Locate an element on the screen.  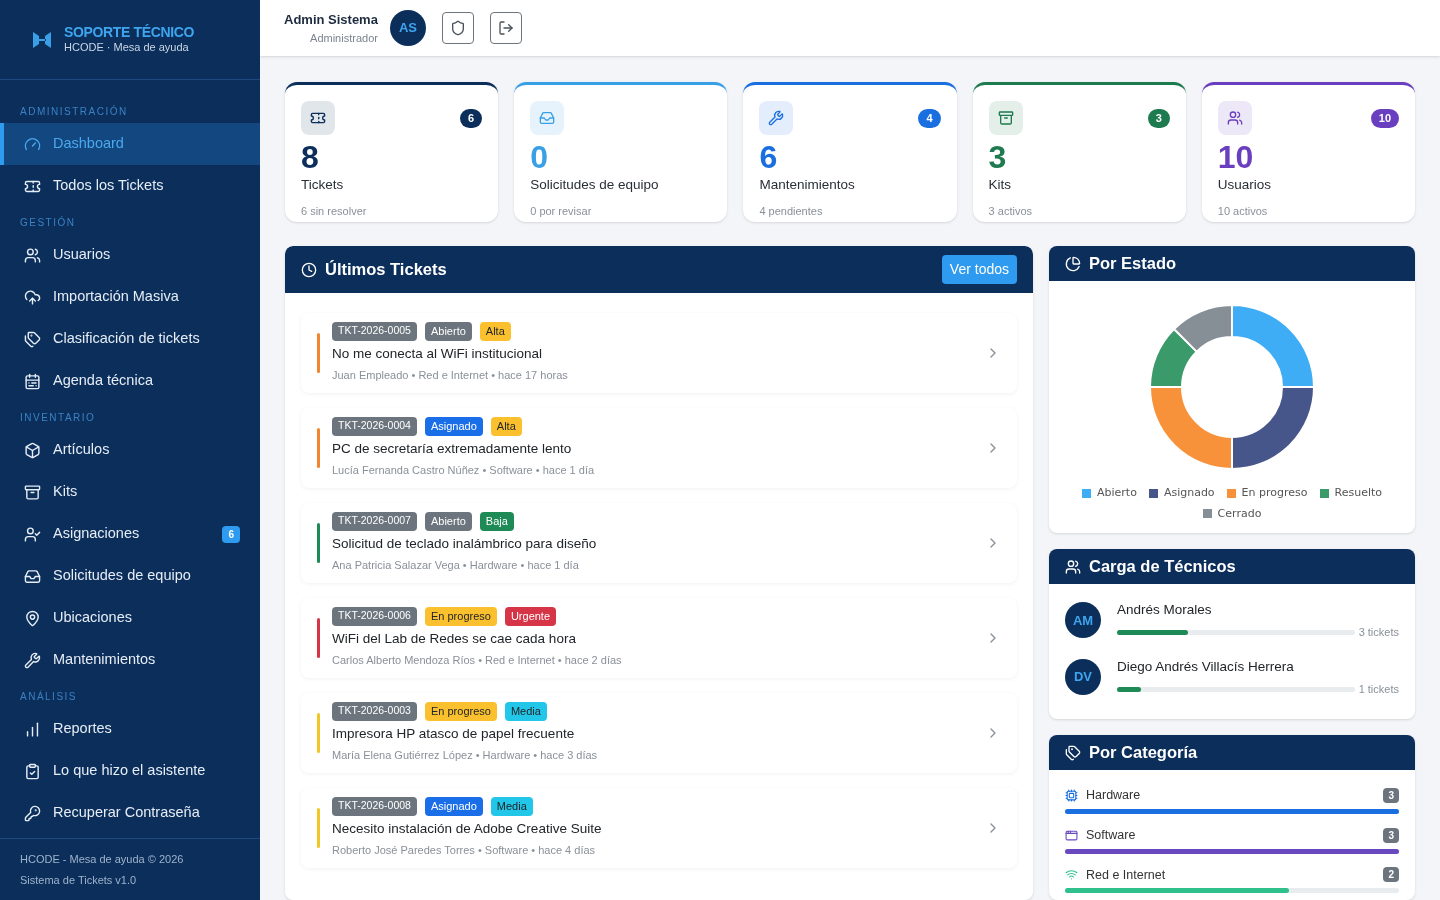
panel-title: Por Categoría is located at coordinates (1144, 753).